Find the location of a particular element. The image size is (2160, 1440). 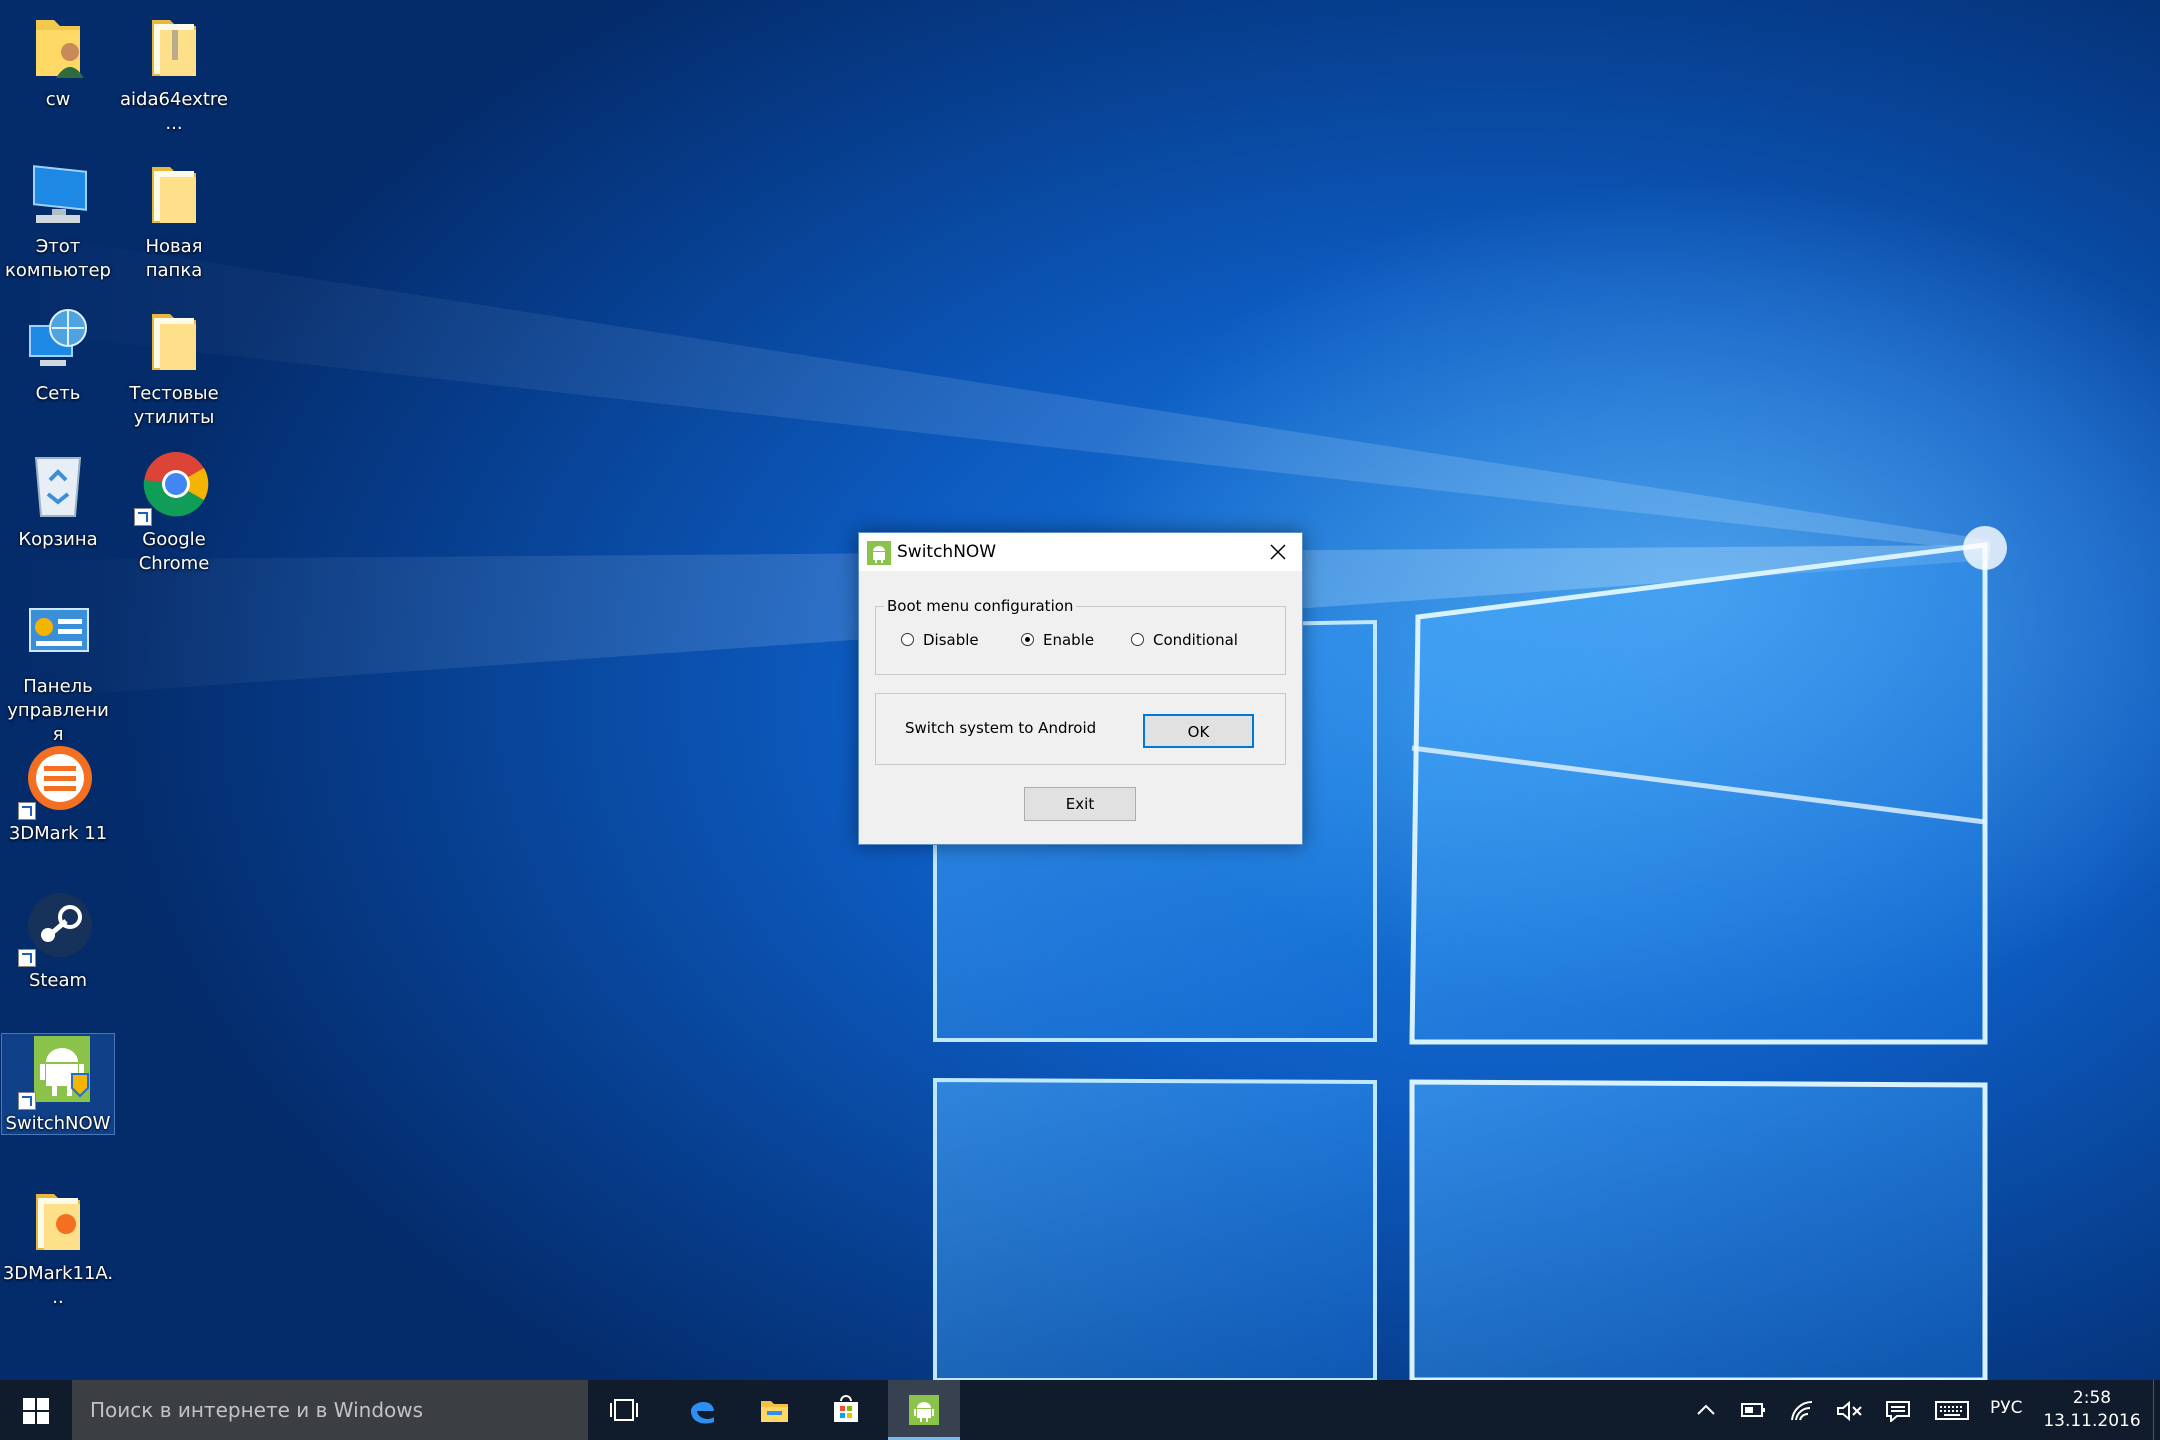

edge-button is located at coordinates (702, 1410).